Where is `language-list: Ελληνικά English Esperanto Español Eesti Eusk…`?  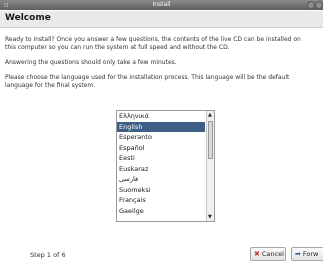
language-list: Ελληνικά English Esperanto Español Eesti Eusk… is located at coordinates (165, 166).